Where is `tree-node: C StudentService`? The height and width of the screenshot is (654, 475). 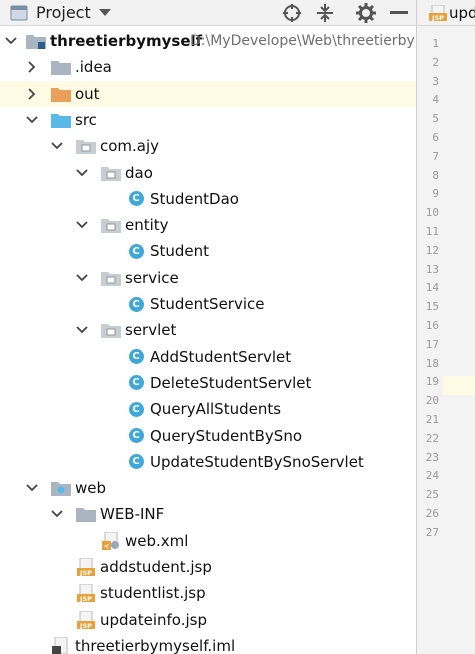
tree-node: C StudentService is located at coordinates (208, 304).